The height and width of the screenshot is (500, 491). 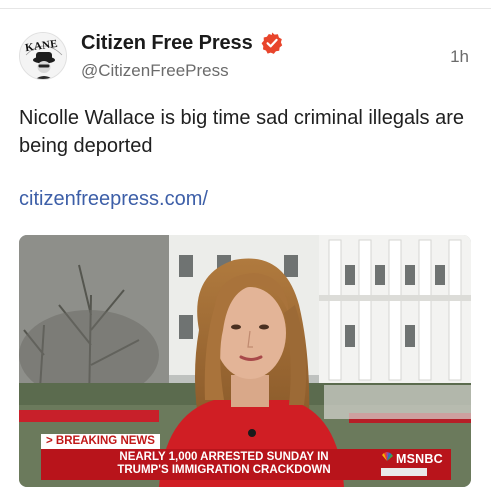 I want to click on author-handle: @CitizenFreePress, so click(x=155, y=71).